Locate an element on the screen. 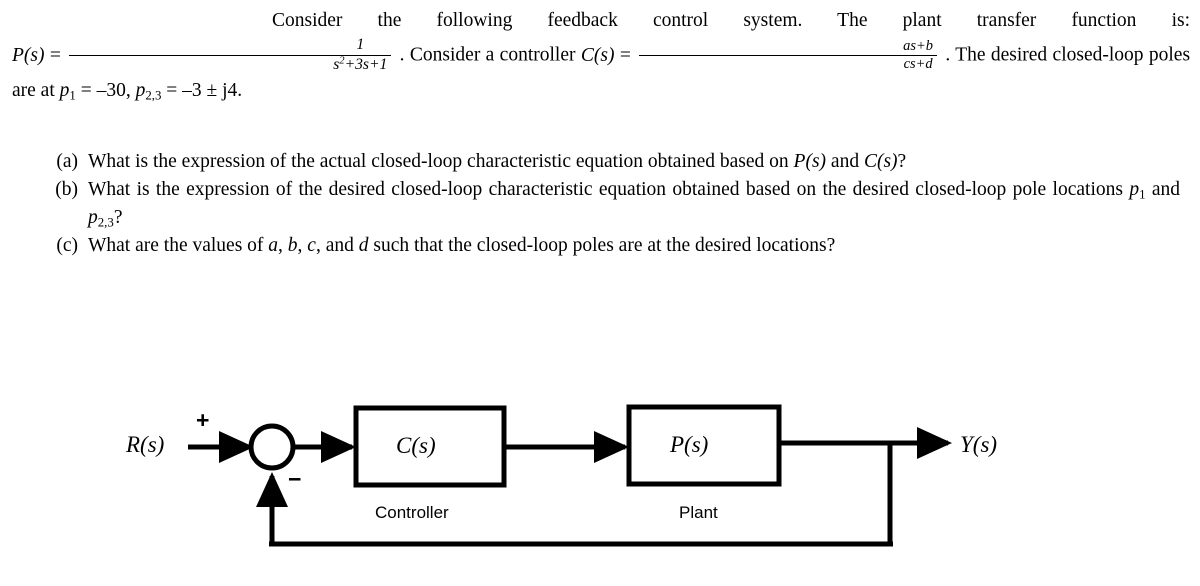 The width and height of the screenshot is (1200, 586). pole-1-value: –30, is located at coordinates (113, 90).